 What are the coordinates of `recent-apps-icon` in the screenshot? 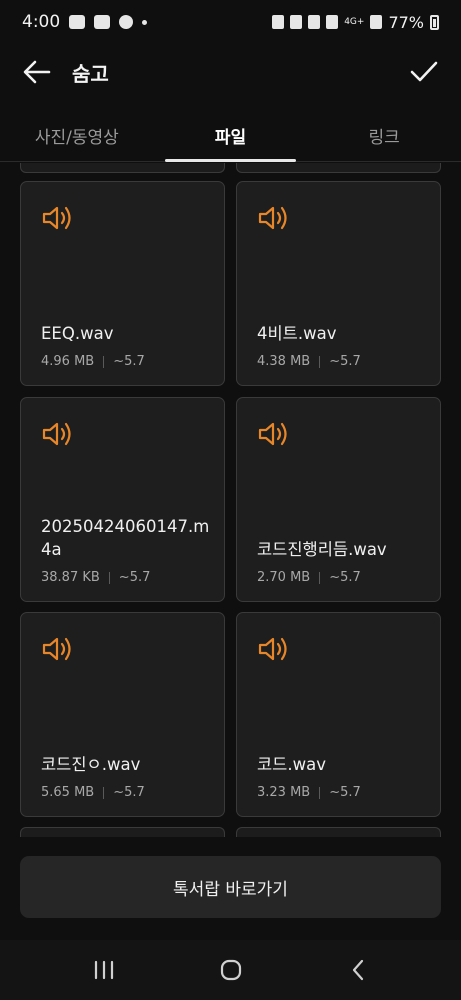 It's located at (103, 970).